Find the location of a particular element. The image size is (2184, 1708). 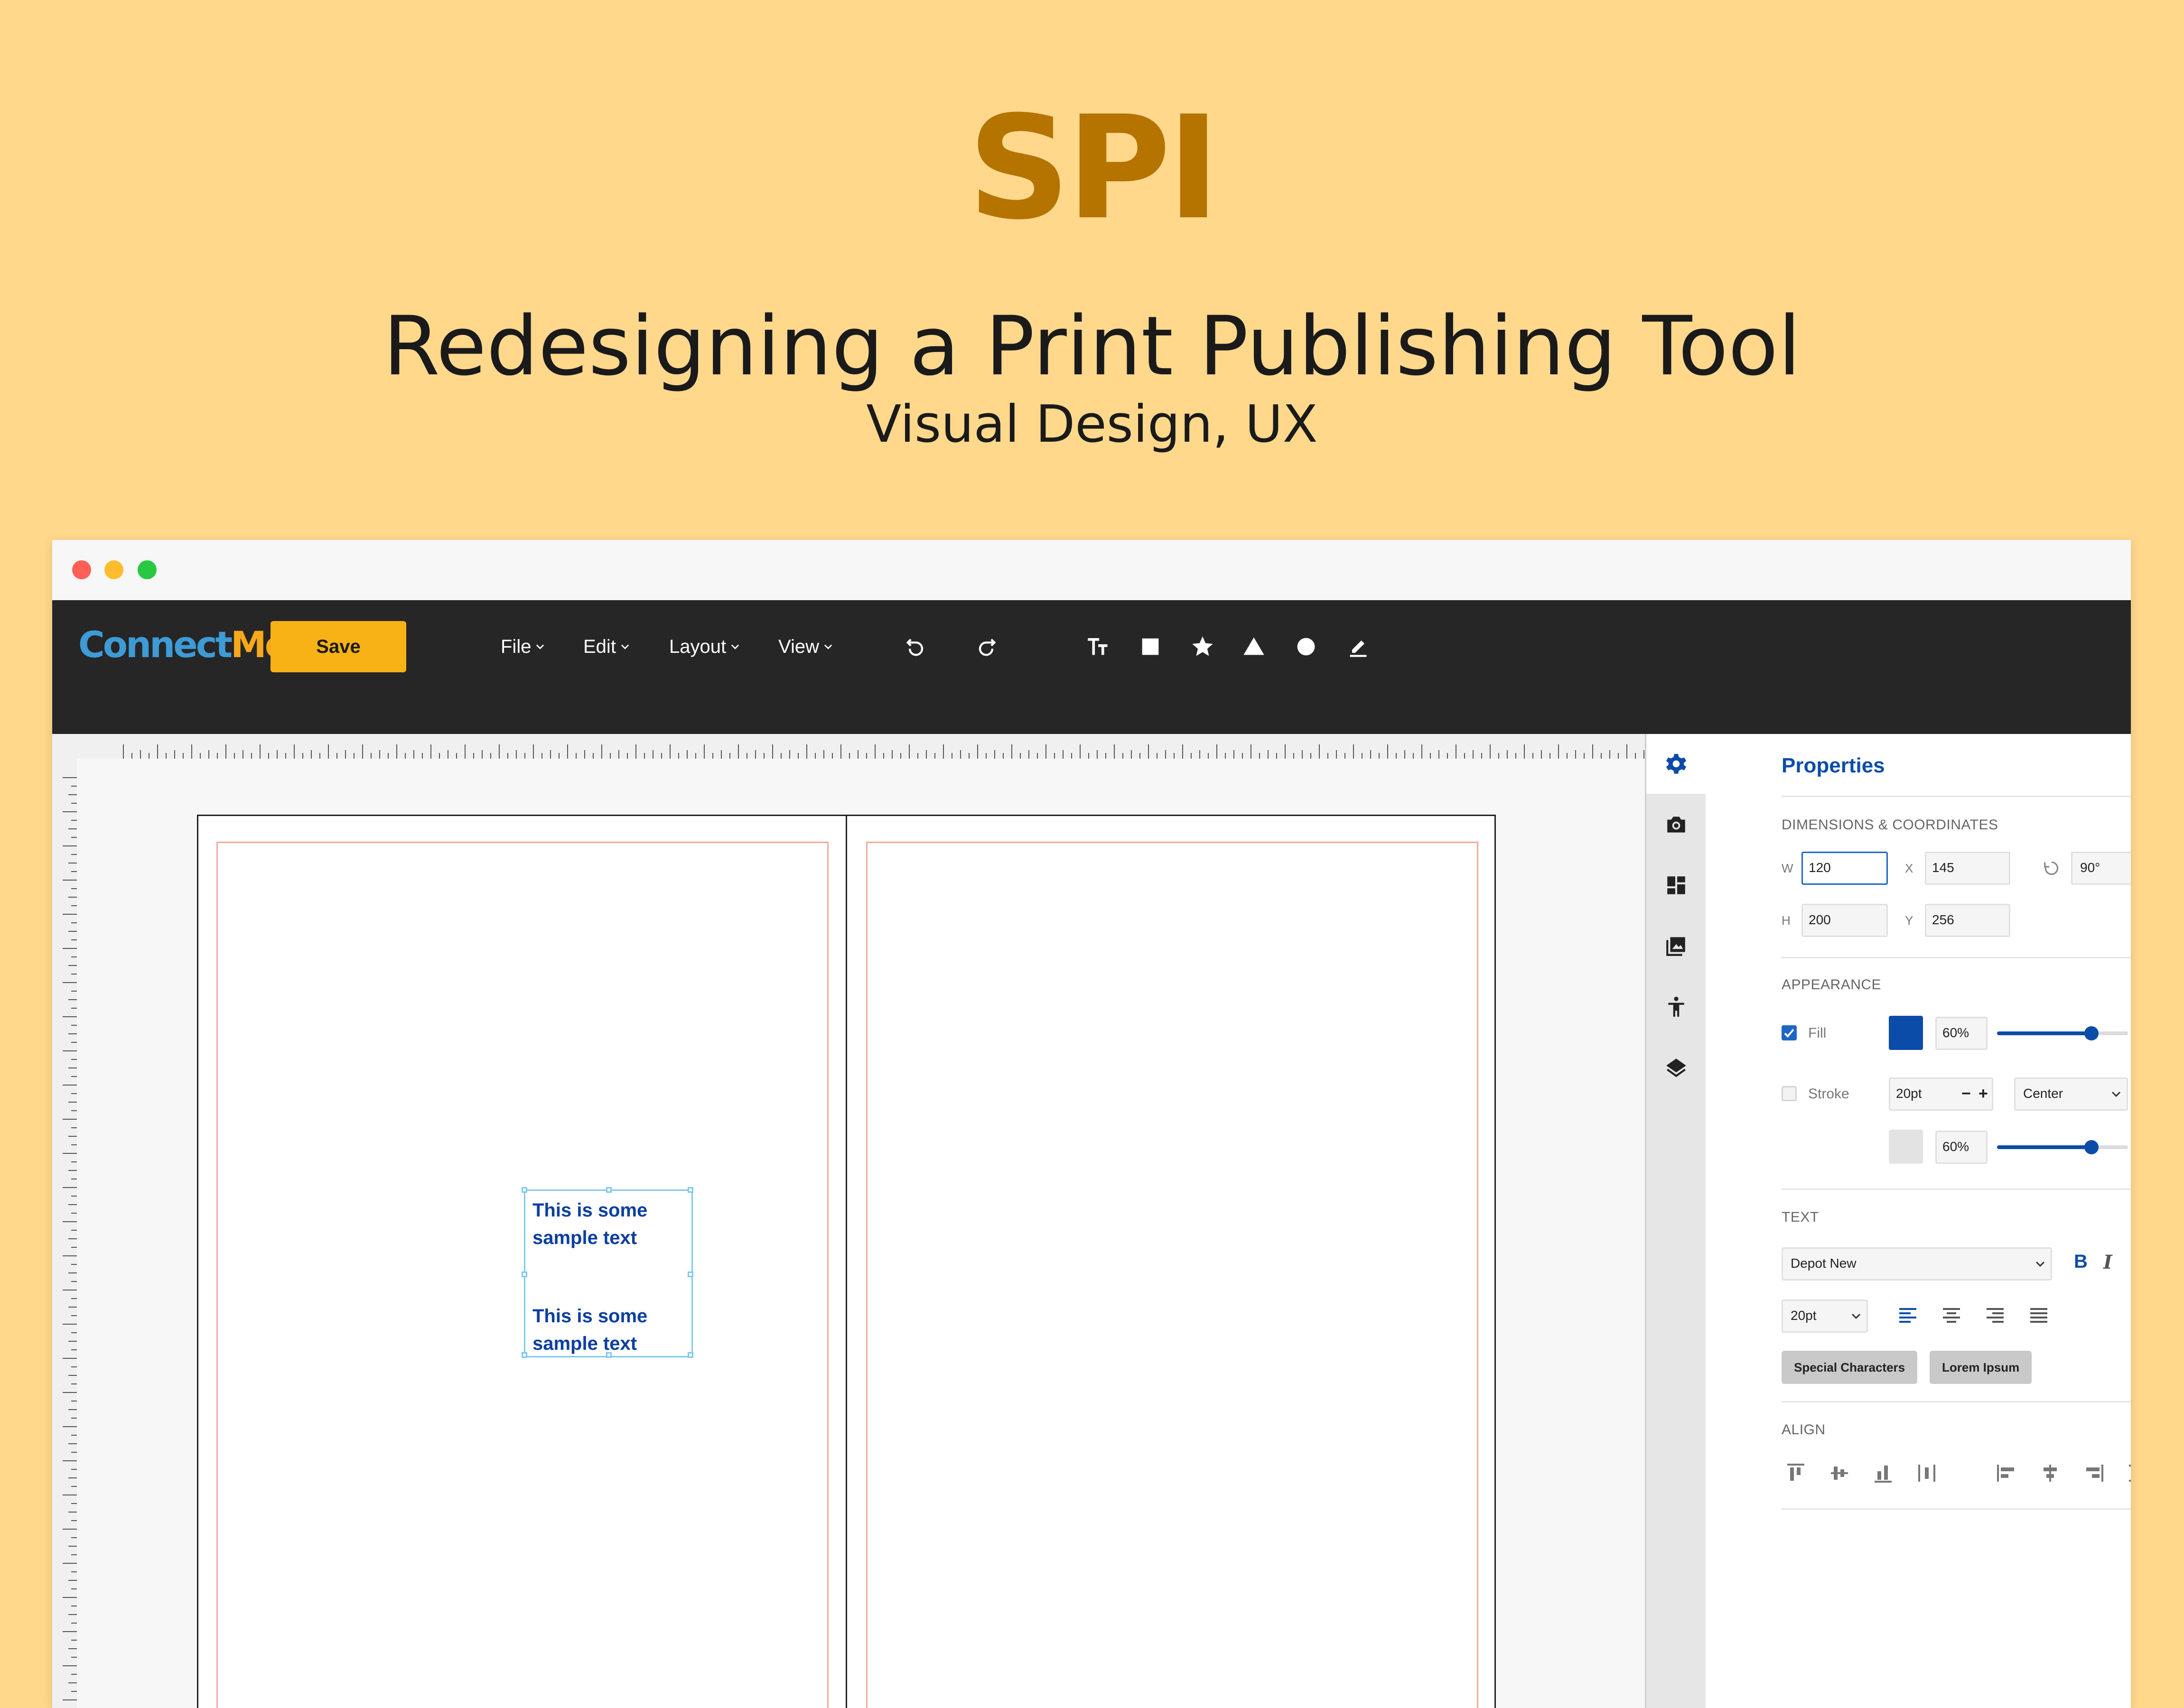

window-titlebar is located at coordinates (1091, 570).